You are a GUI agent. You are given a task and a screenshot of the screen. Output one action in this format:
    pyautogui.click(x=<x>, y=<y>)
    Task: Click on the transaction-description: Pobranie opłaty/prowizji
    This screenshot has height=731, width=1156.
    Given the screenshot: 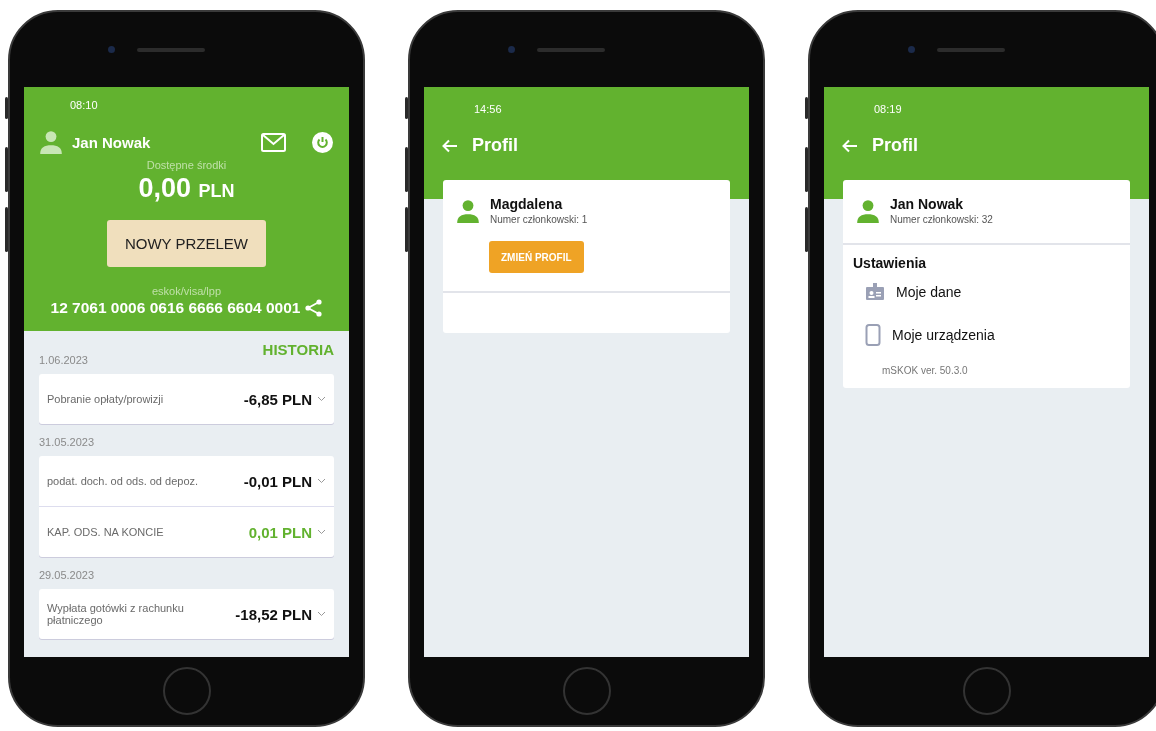 What is the action you would take?
    pyautogui.click(x=106, y=399)
    